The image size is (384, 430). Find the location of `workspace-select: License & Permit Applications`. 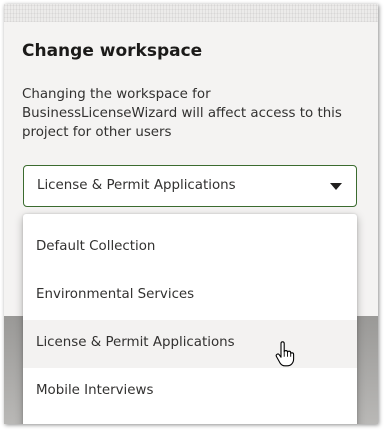

workspace-select: License & Permit Applications is located at coordinates (190, 186).